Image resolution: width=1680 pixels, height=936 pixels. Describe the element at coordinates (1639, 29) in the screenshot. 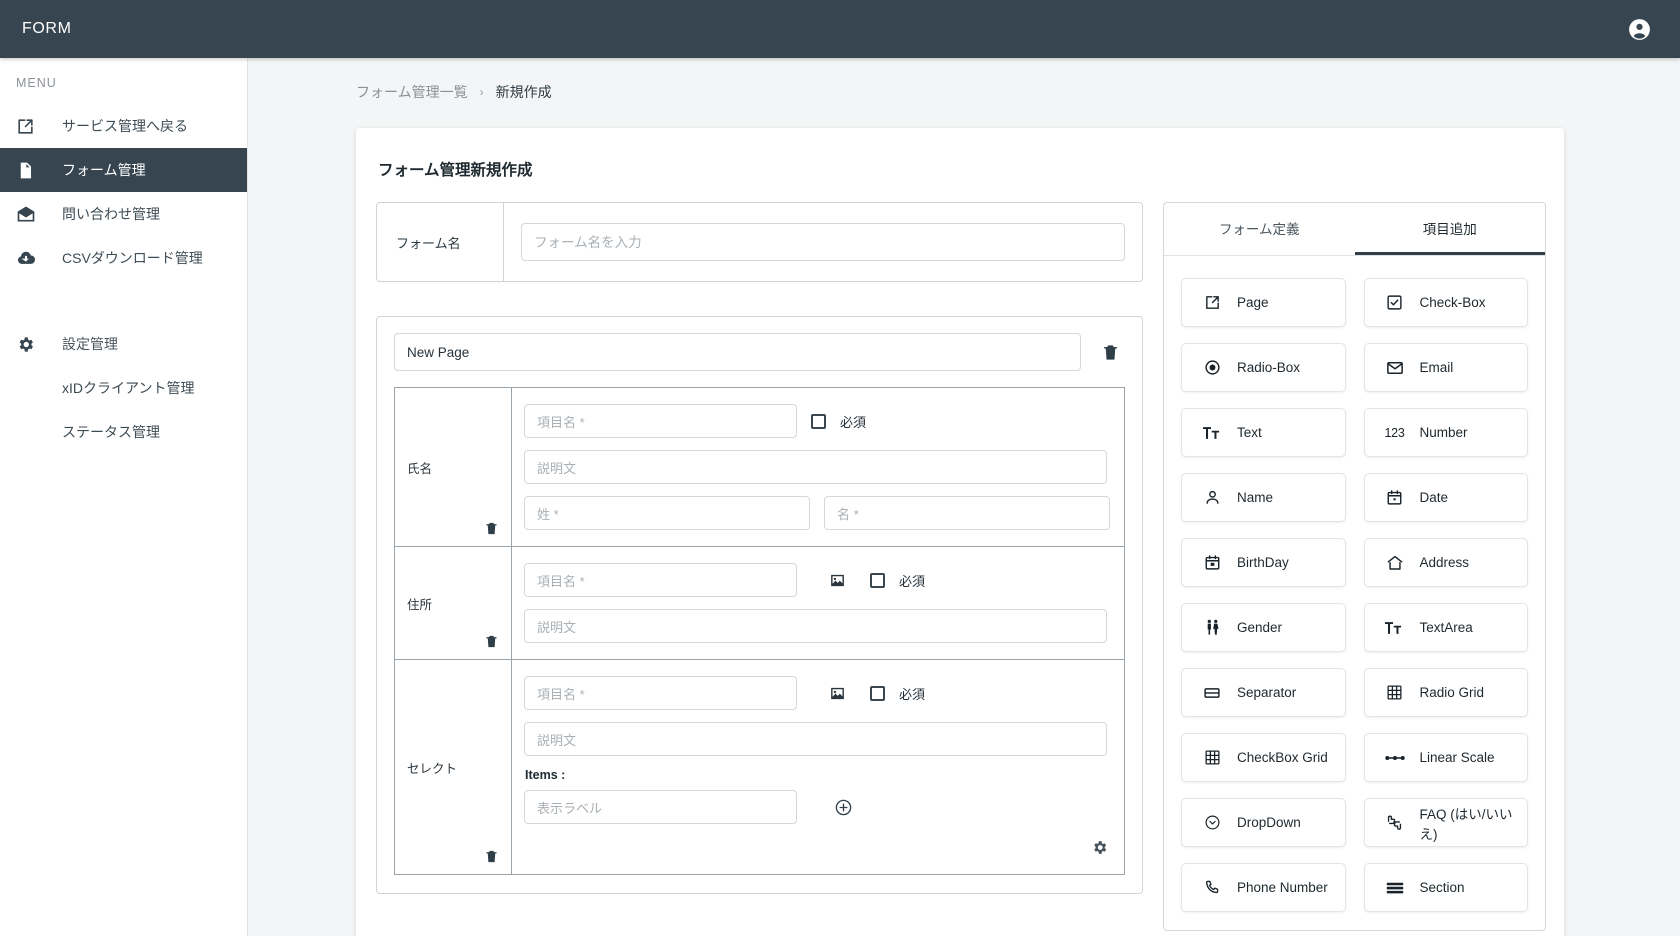

I see `account-circle-icon` at that location.